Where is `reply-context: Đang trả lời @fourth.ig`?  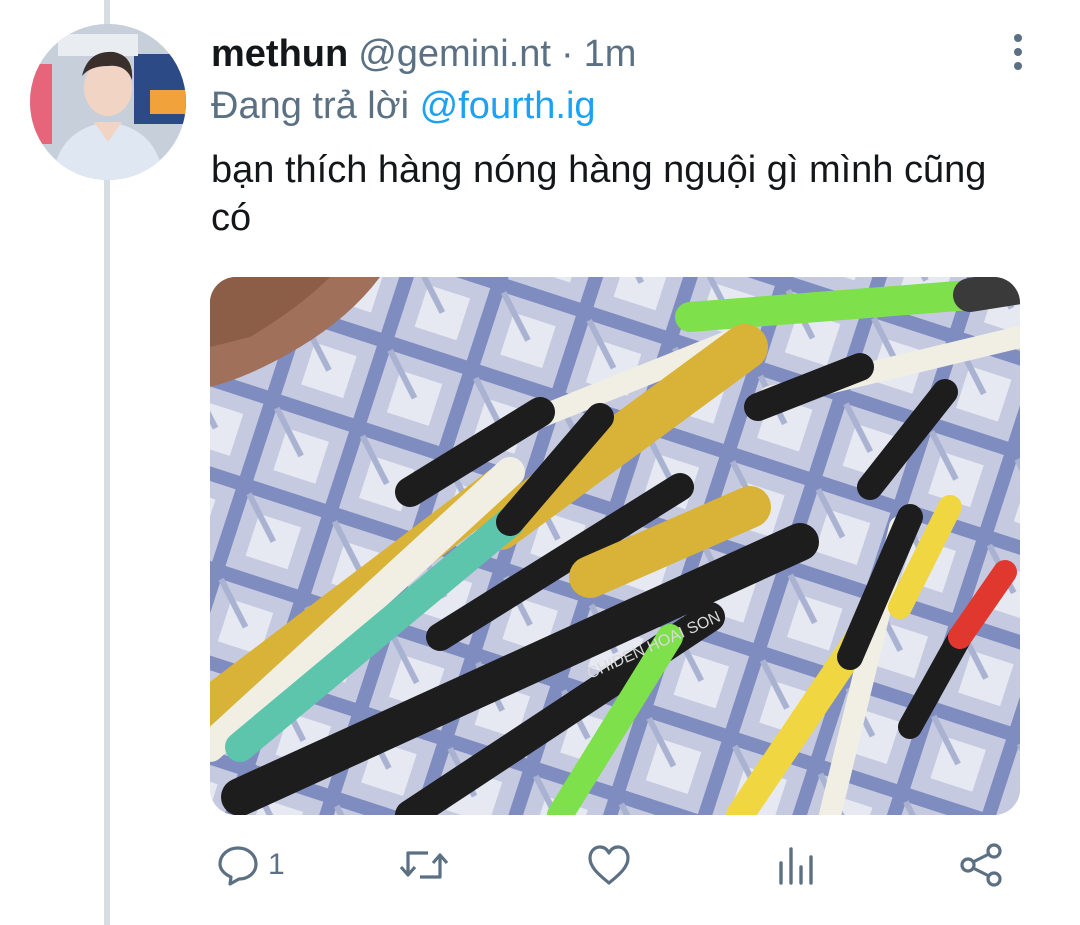
reply-context: Đang trả lời @fourth.ig is located at coordinates (403, 106).